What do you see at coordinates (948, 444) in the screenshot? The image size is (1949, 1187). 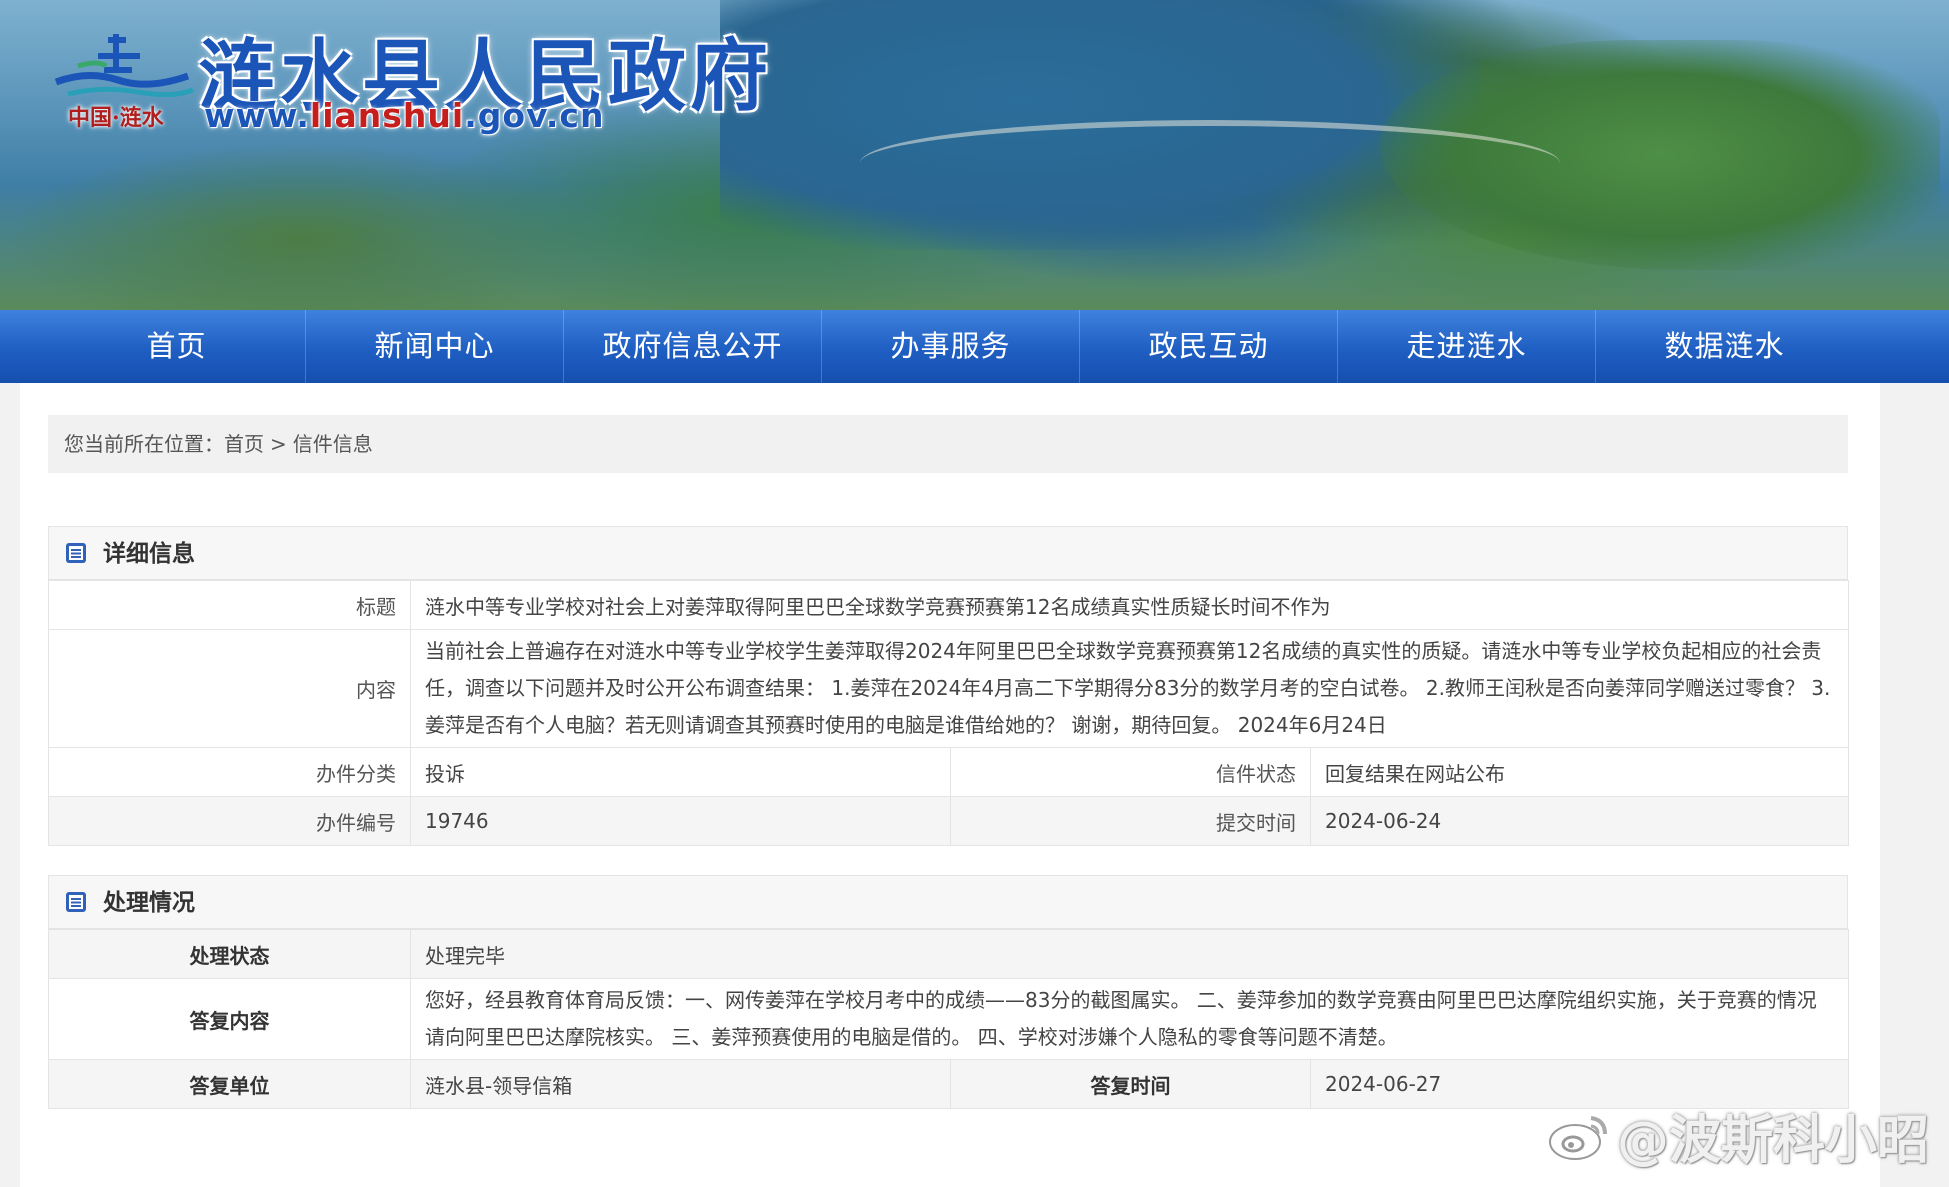 I see `breadcrumb: 您当前所在位置：首页 > 信件信息` at bounding box center [948, 444].